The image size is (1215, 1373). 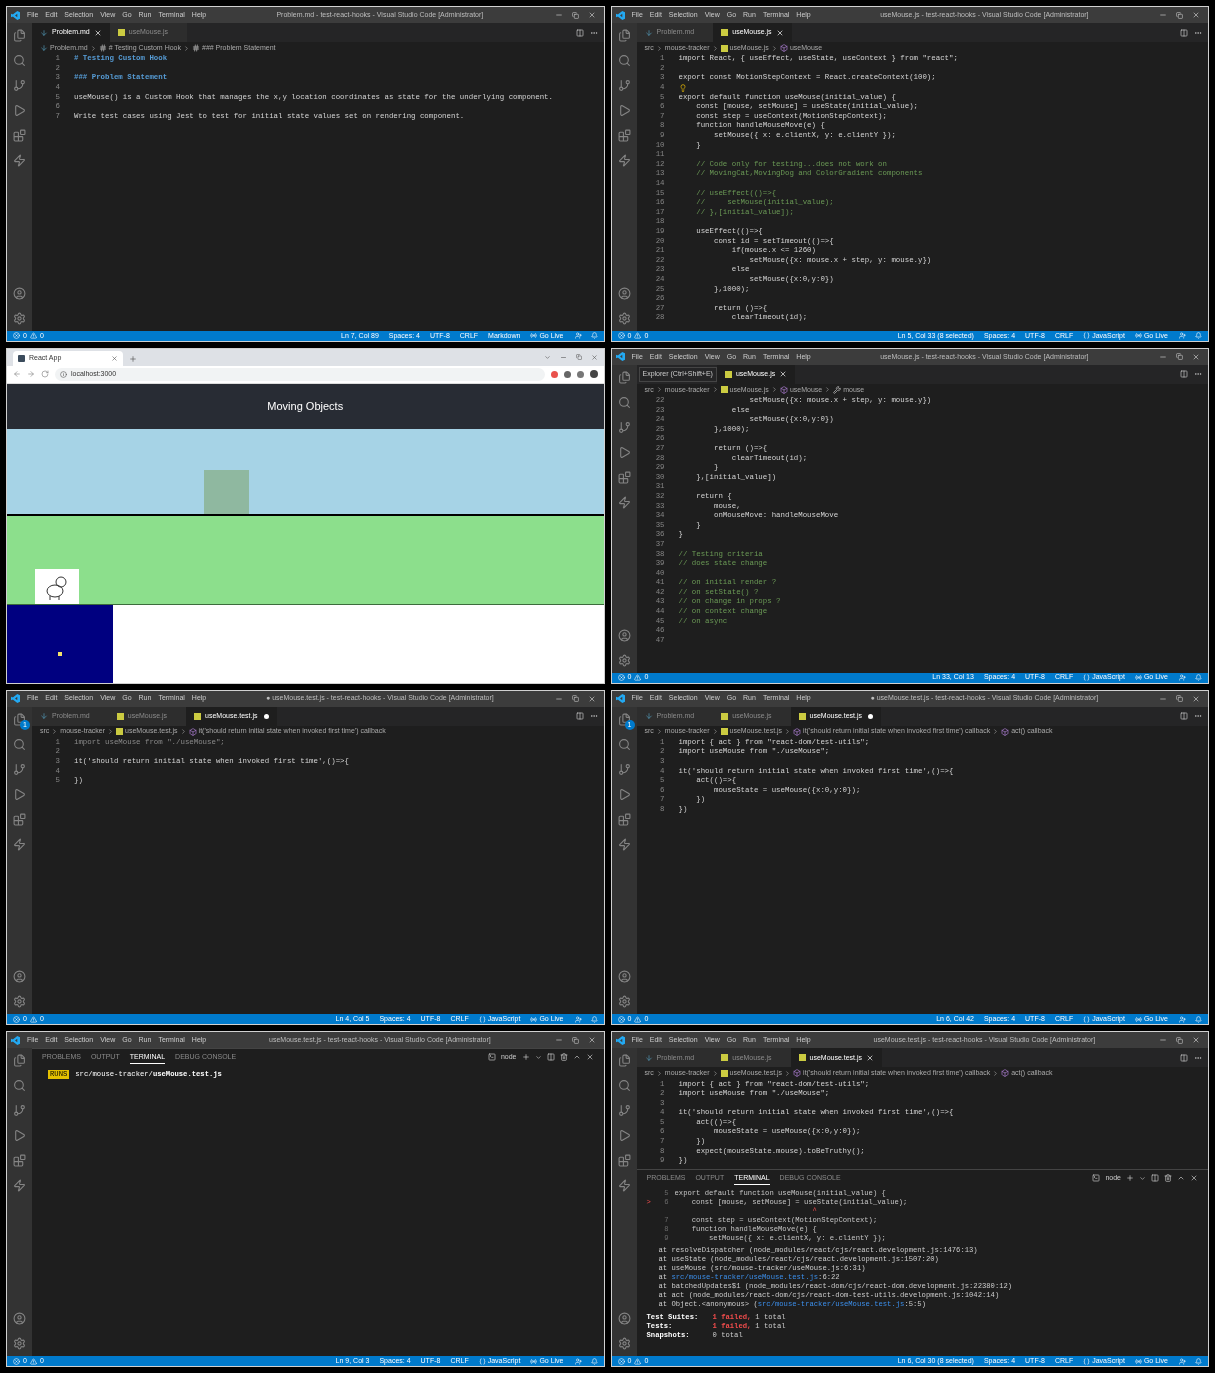 I want to click on page-title: Moving Objects, so click(x=305, y=406).